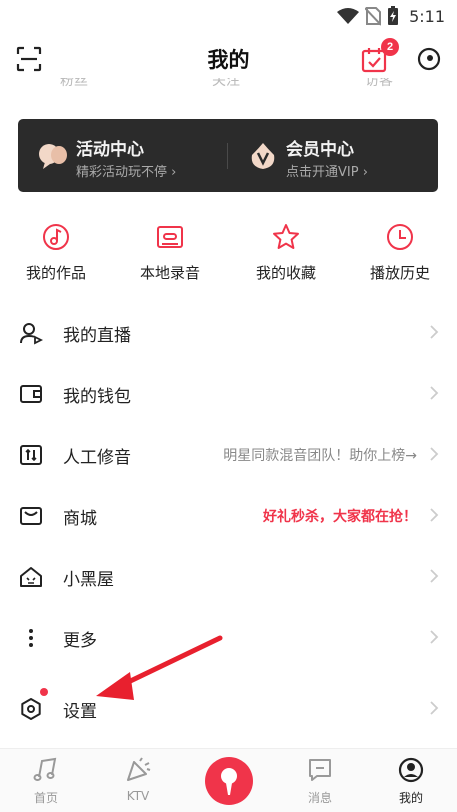  I want to click on settings-icon, so click(31, 709).